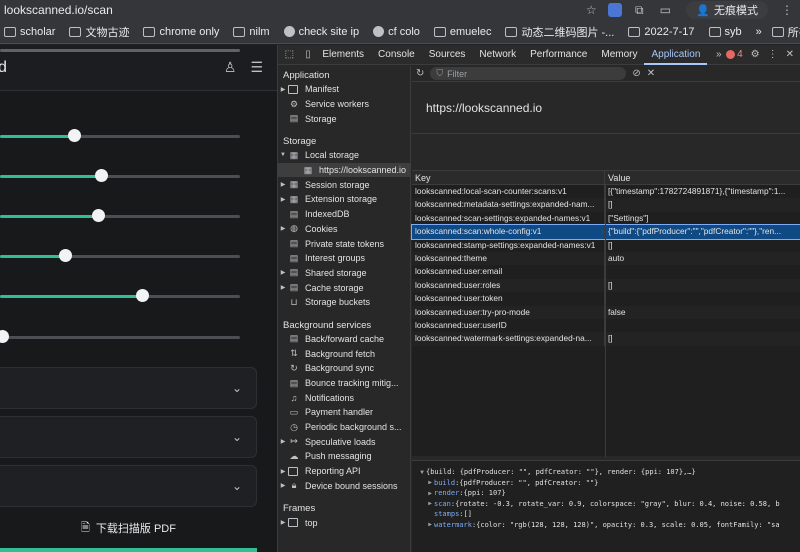 The image size is (800, 552). Describe the element at coordinates (344, 441) in the screenshot. I see `sidebar-item-speculative-loads: ▶ ↦ Speculative loads` at that location.